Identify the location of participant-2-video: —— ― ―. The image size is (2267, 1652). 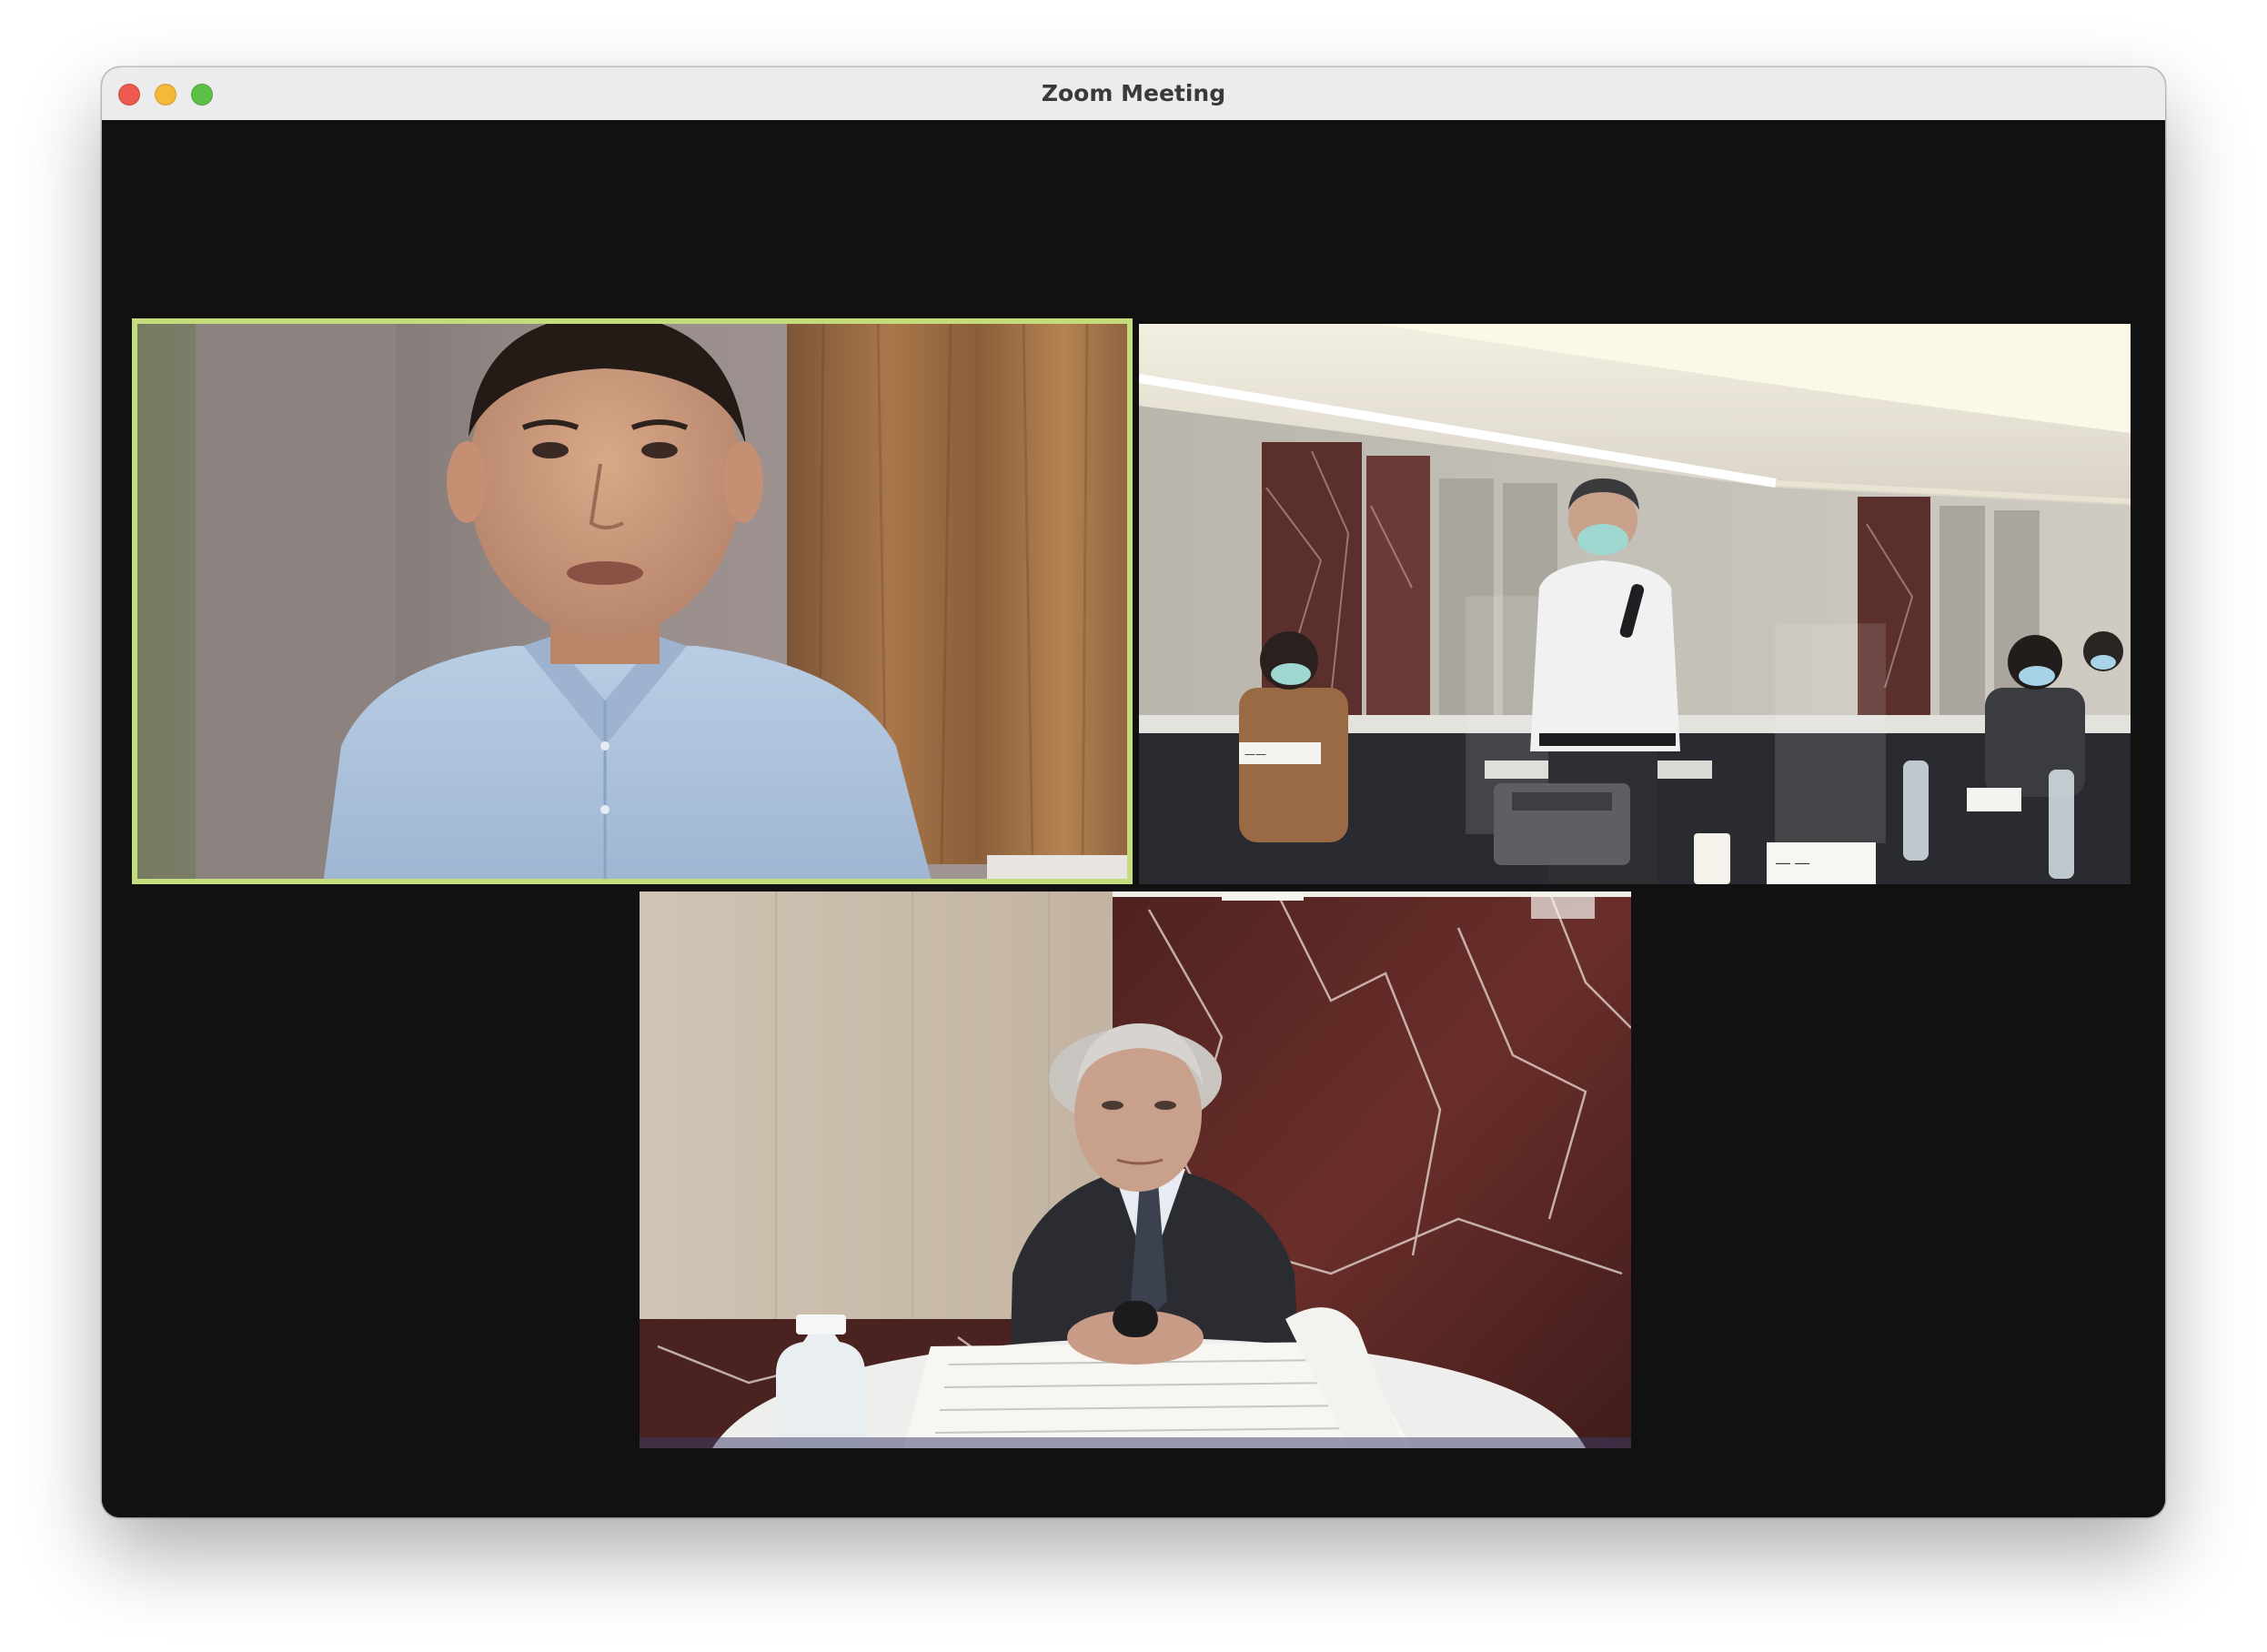
(1635, 604).